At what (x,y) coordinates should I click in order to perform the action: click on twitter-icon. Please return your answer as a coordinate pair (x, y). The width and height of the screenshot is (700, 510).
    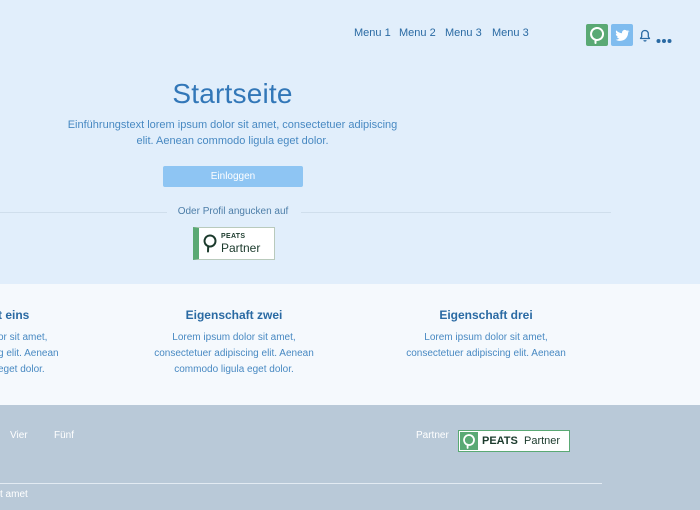
    Looking at the image, I should click on (622, 35).